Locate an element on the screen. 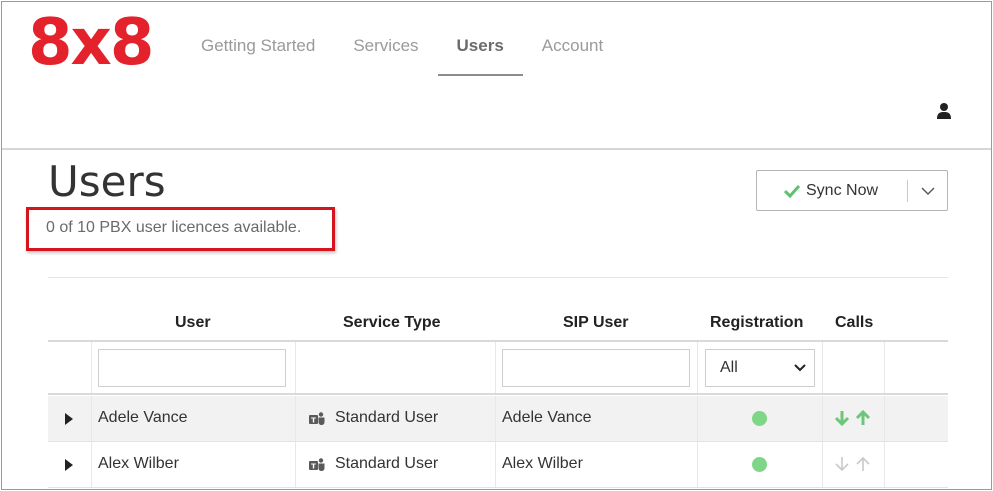  column-header-calls: Calls is located at coordinates (854, 323).